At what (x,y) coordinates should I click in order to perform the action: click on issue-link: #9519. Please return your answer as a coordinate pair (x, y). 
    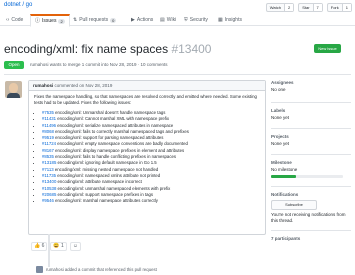
    Looking at the image, I should click on (48, 137).